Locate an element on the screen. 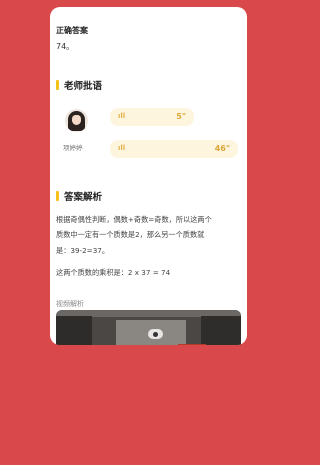  teacher-comment-header: 老师批语 is located at coordinates (79, 85).